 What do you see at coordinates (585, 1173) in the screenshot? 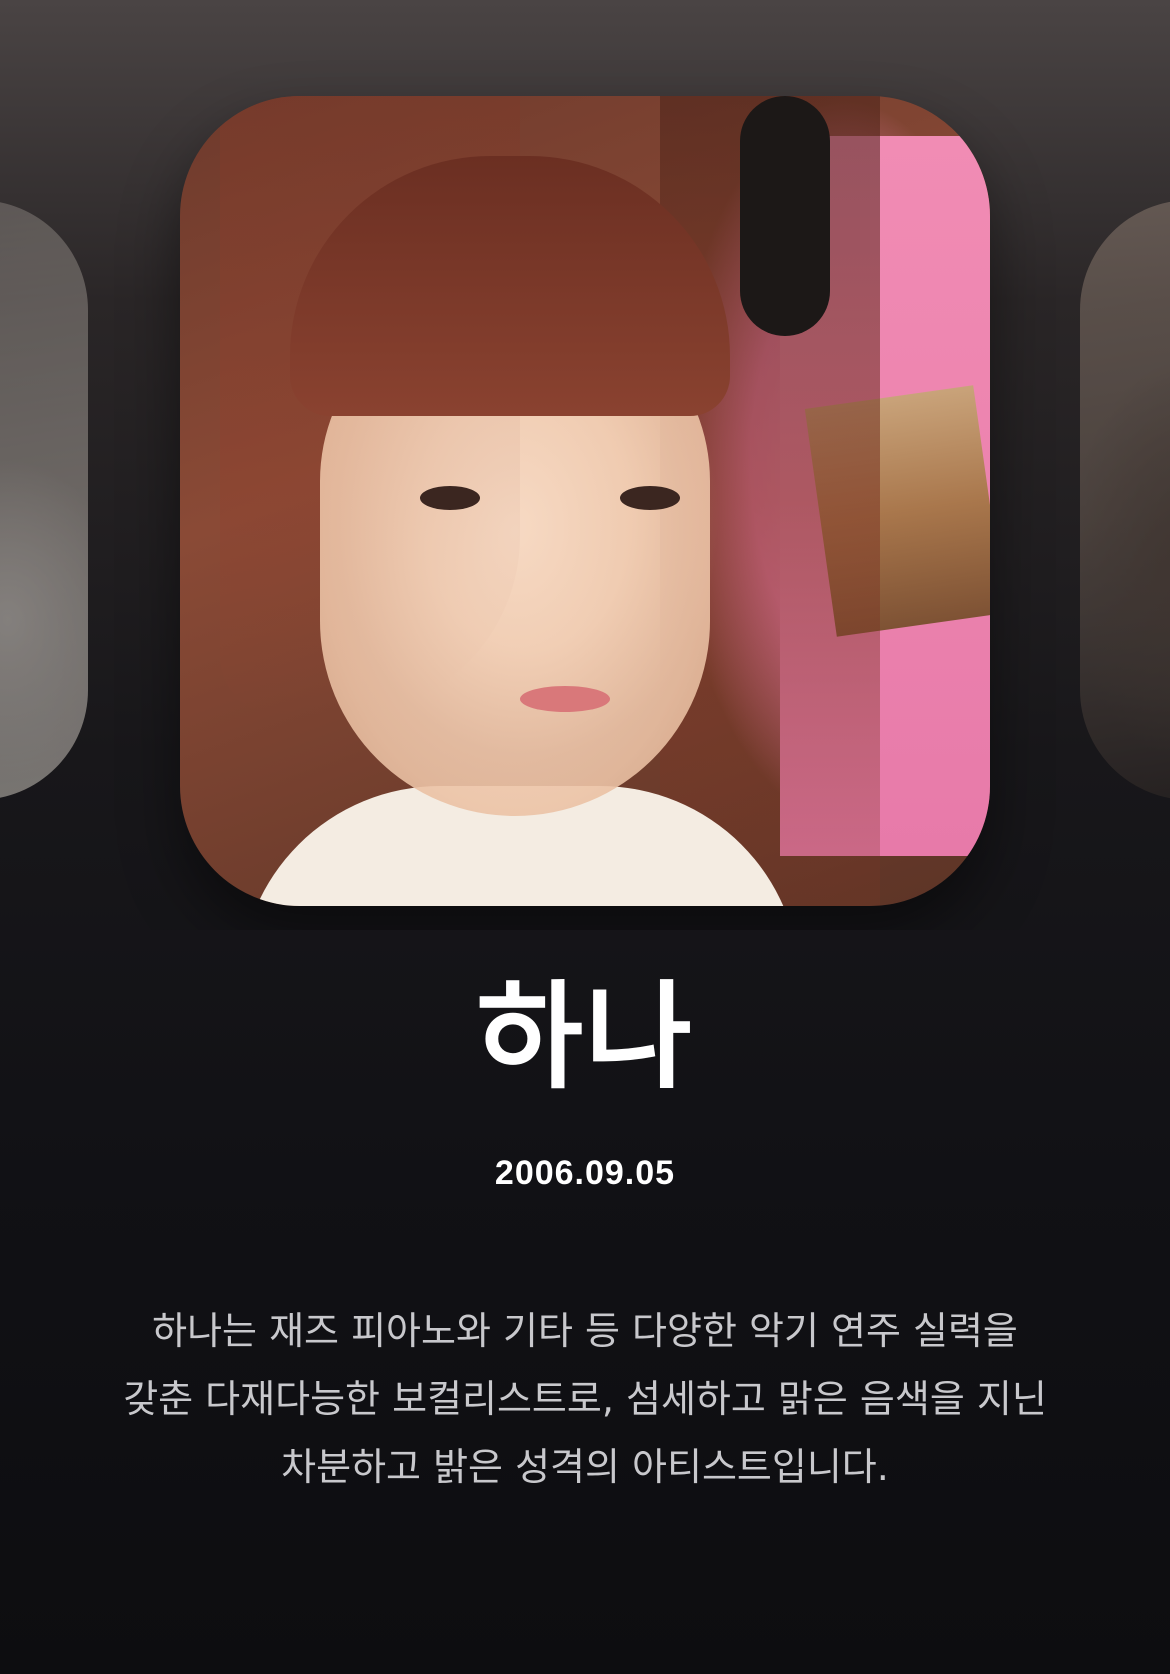
I see `member-birthday: 2006.09.05` at bounding box center [585, 1173].